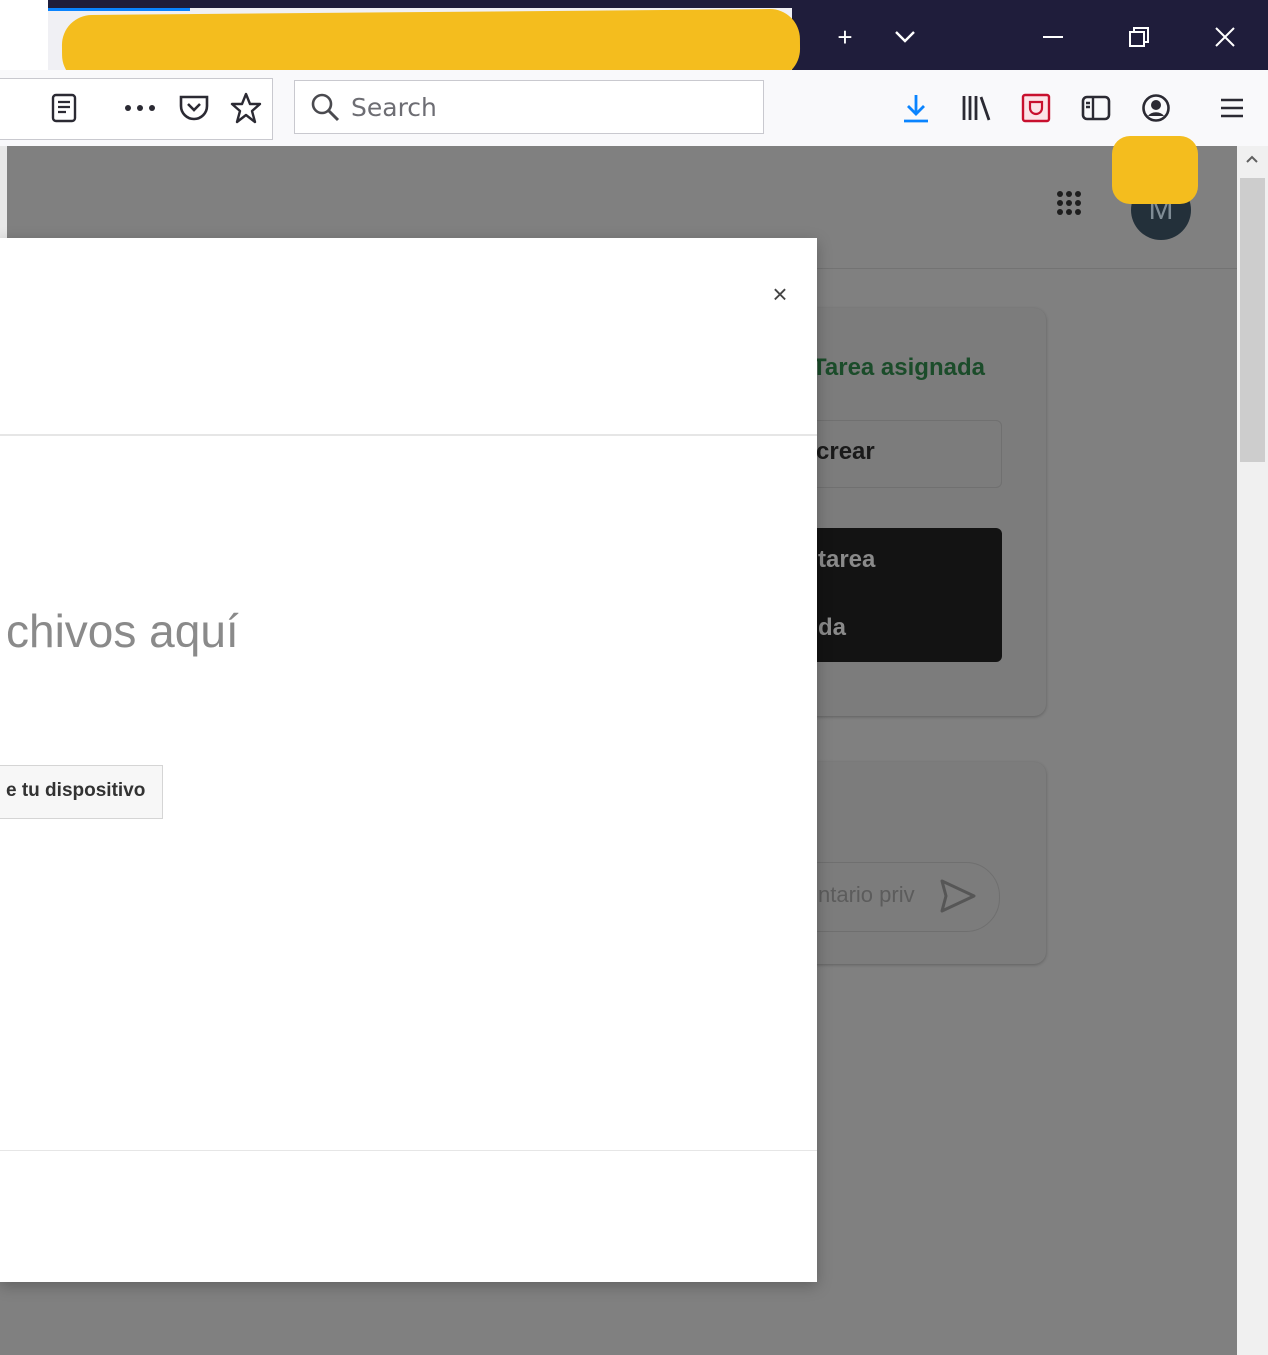 This screenshot has height=1355, width=1268. I want to click on star-icon, so click(246, 108).